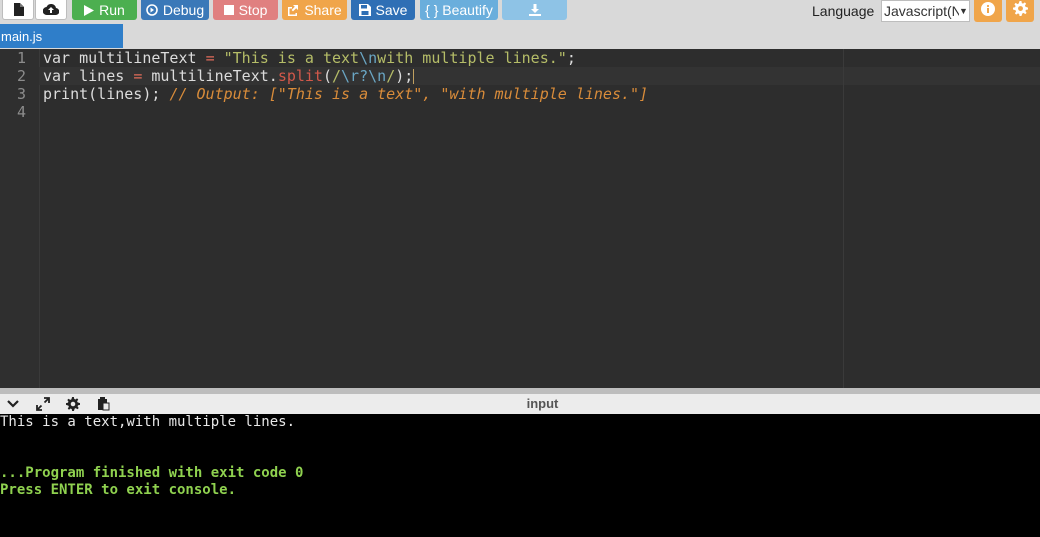  Describe the element at coordinates (364, 10) in the screenshot. I see `save-icon` at that location.